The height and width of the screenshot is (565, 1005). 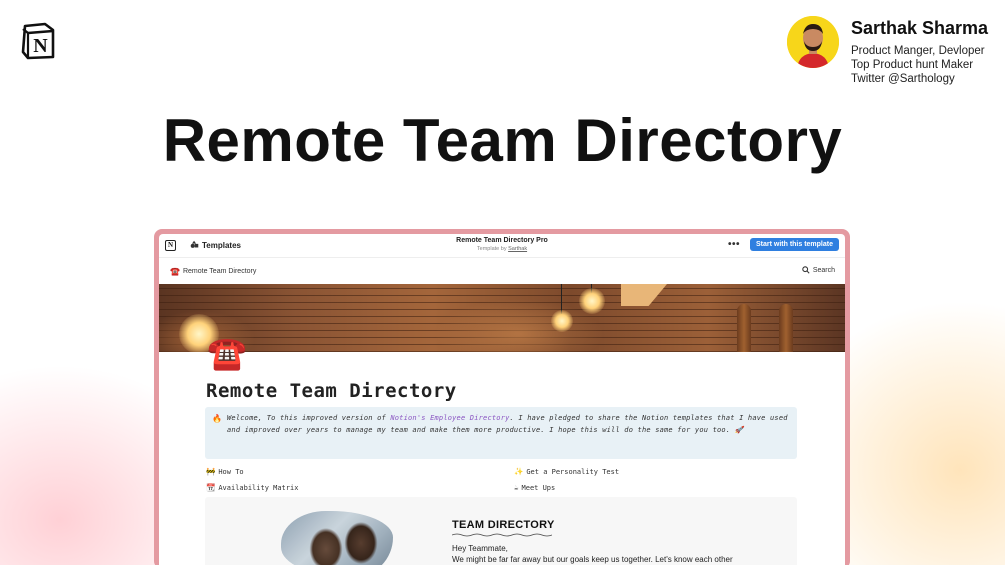 I want to click on link-label: Meet Ups, so click(x=538, y=487).